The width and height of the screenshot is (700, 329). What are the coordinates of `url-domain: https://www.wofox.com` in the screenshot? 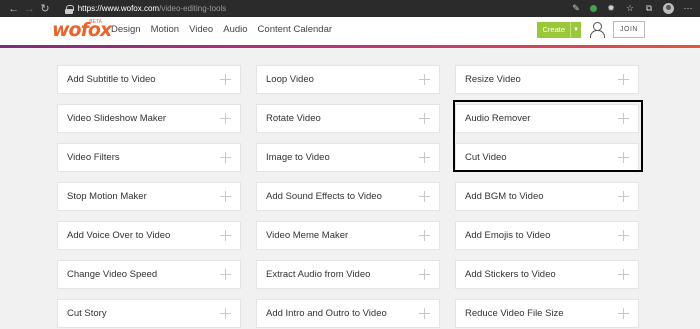 It's located at (118, 8).